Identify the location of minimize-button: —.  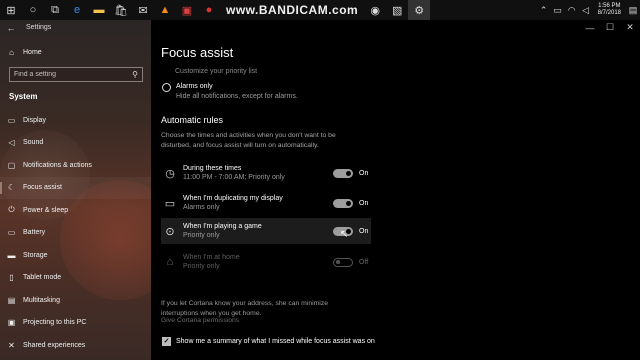
(590, 27).